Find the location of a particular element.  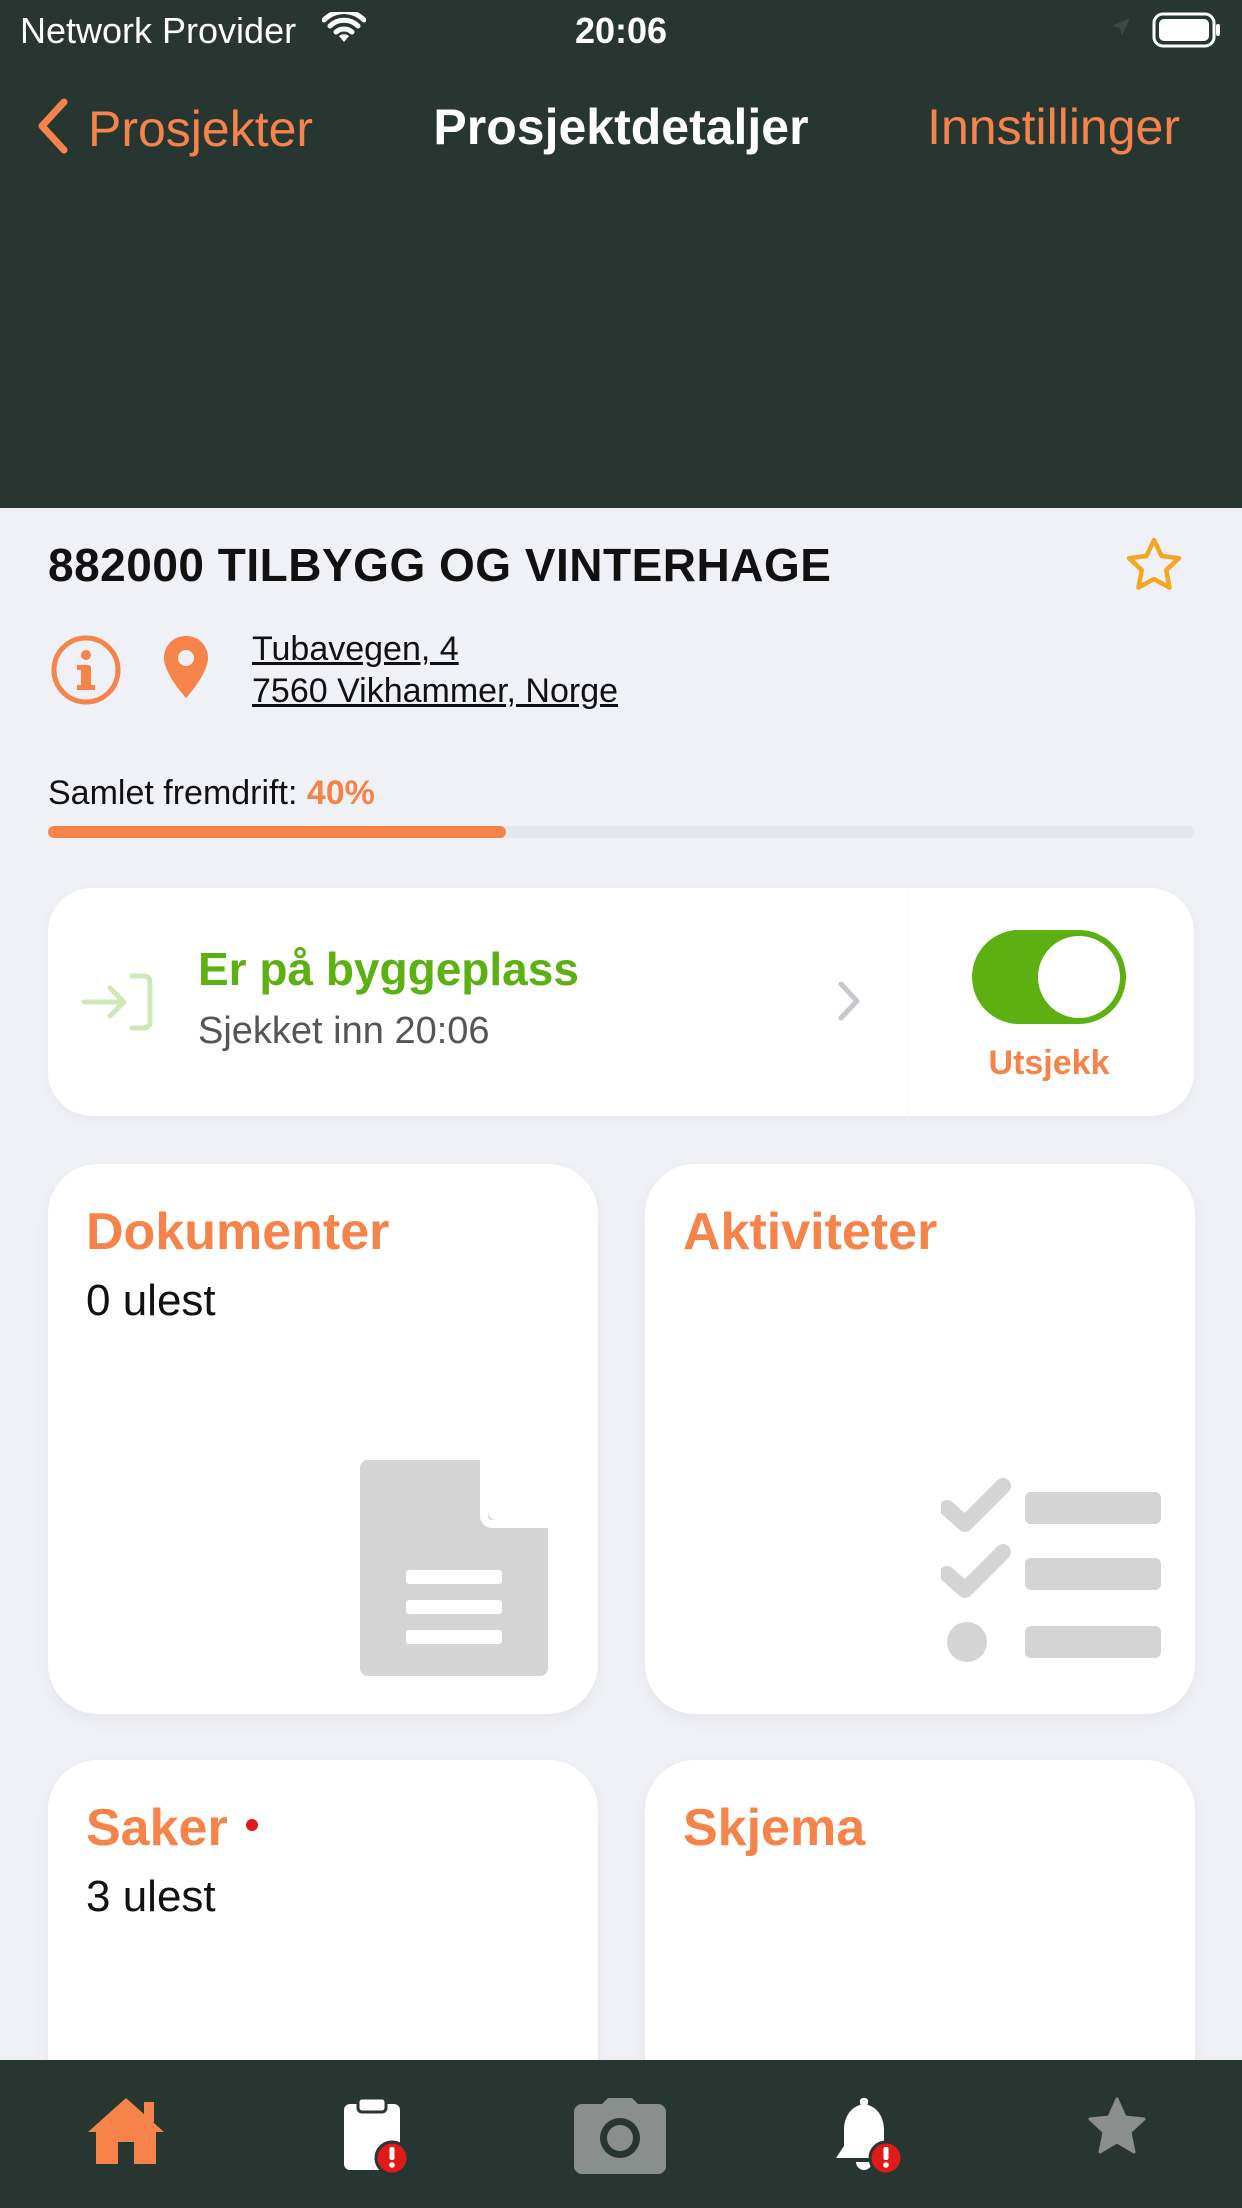

tab-bar is located at coordinates (621, 2134).